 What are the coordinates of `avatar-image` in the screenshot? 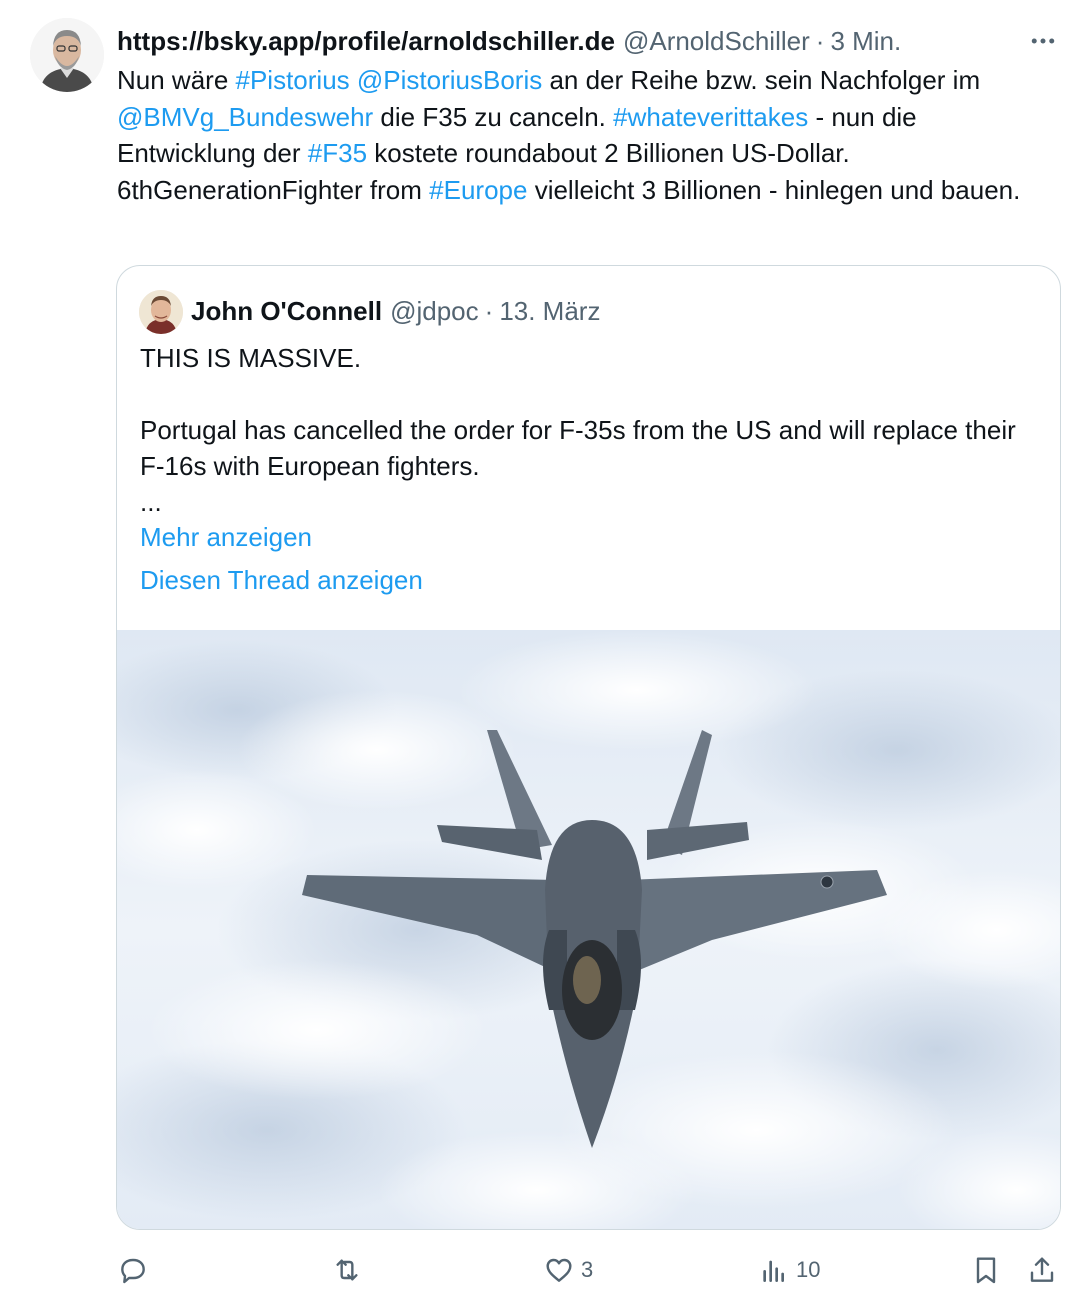 It's located at (67, 55).